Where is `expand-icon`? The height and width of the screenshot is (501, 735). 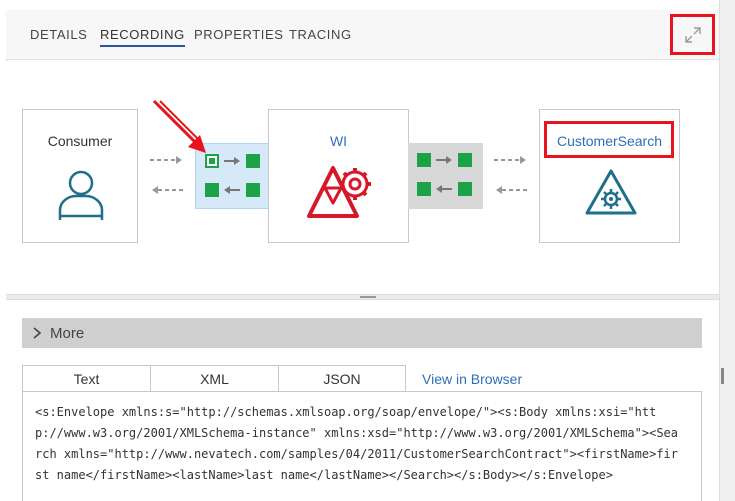 expand-icon is located at coordinates (692, 34).